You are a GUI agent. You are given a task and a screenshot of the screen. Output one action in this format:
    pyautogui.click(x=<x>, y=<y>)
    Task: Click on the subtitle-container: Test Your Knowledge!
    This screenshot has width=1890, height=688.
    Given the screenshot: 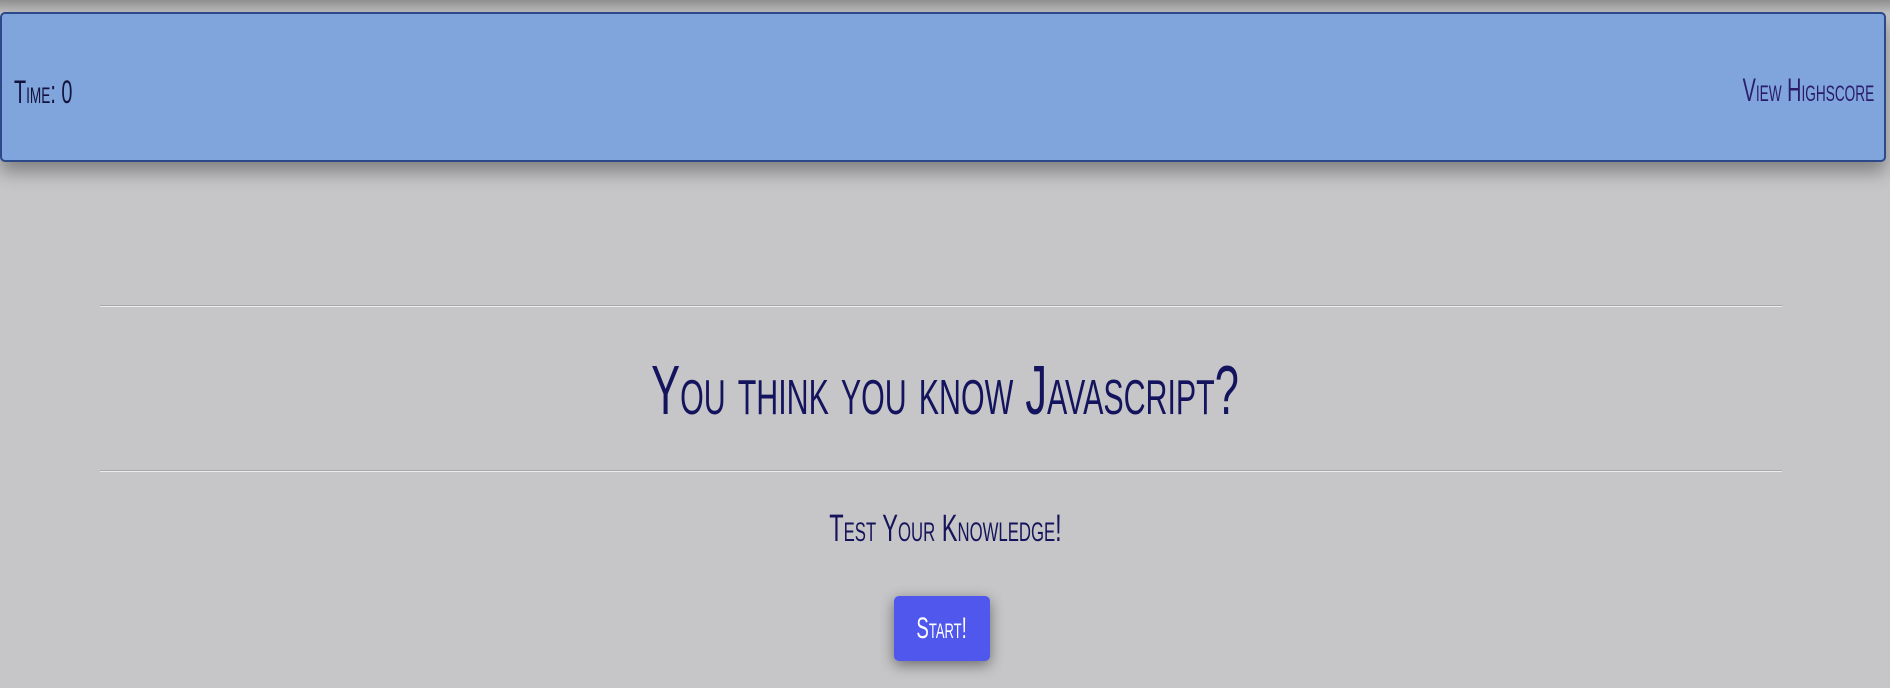 What is the action you would take?
    pyautogui.click(x=945, y=529)
    